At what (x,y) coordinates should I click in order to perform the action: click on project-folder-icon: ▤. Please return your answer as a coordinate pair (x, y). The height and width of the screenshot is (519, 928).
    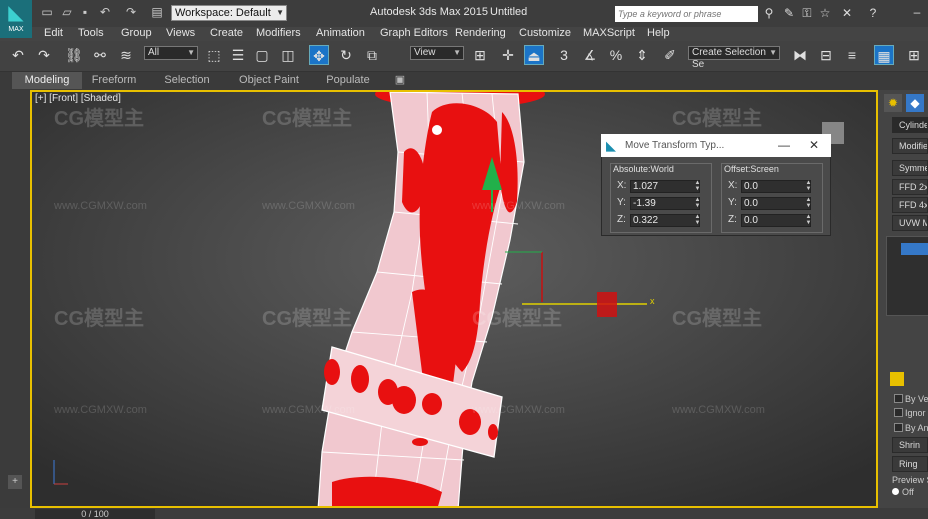
    Looking at the image, I should click on (157, 12).